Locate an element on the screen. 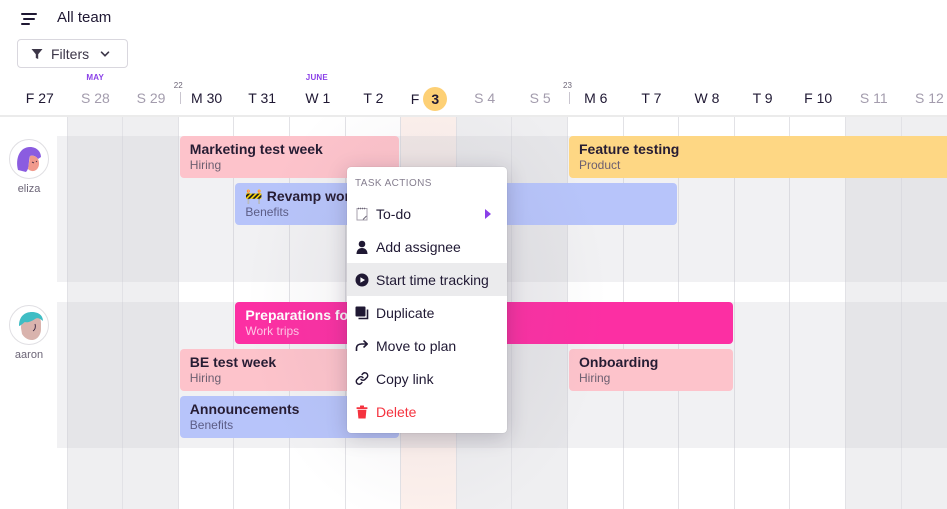  filters-button: Filters is located at coordinates (72, 53).